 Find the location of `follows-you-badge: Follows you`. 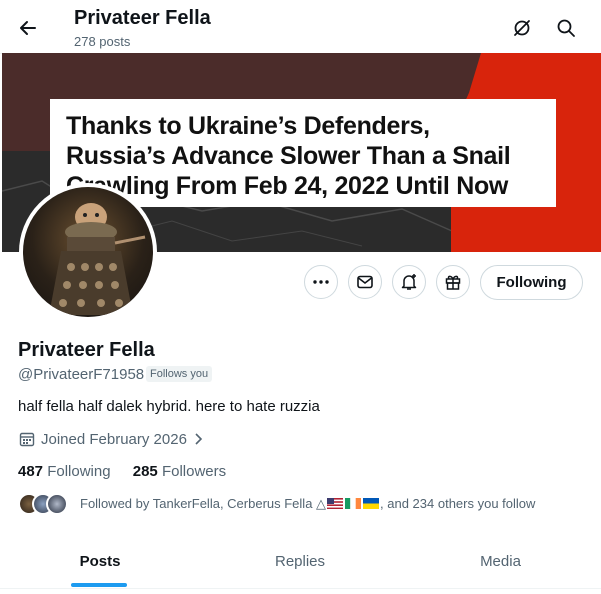

follows-you-badge: Follows you is located at coordinates (179, 374).